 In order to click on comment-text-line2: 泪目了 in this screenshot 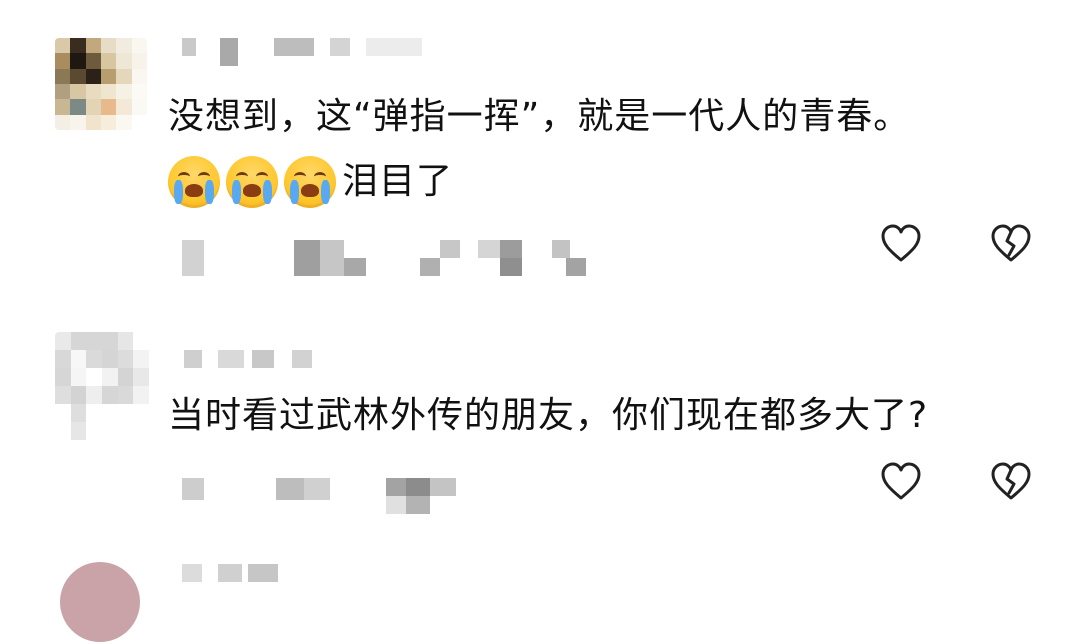, I will do `click(398, 181)`.